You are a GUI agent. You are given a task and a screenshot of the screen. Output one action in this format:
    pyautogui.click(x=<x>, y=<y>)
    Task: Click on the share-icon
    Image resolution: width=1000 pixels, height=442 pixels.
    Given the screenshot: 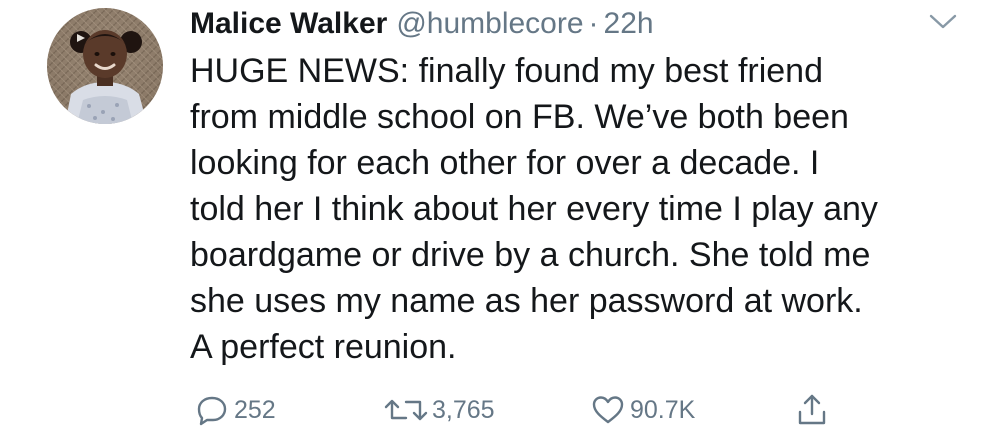 What is the action you would take?
    pyautogui.click(x=812, y=409)
    